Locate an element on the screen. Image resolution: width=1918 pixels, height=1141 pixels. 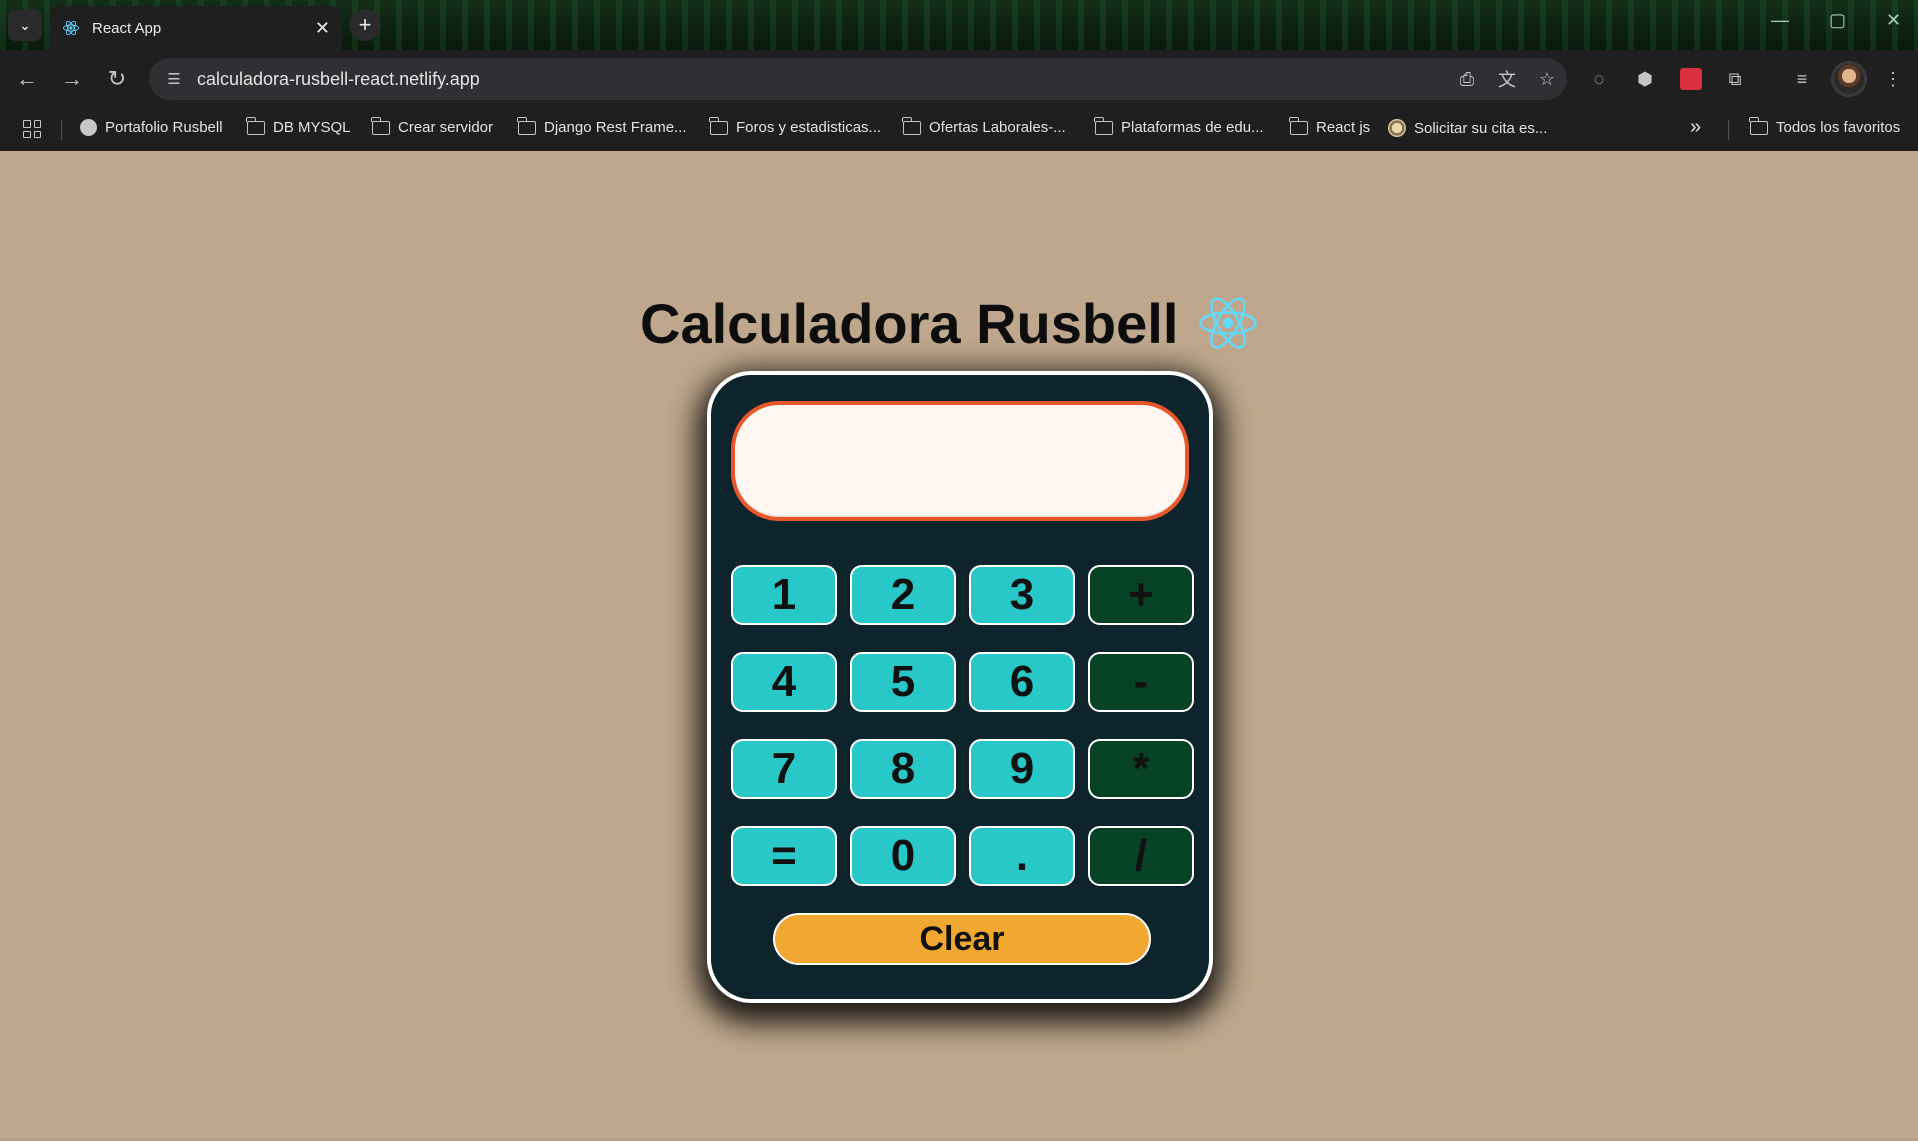
tab-title: React App is located at coordinates (127, 28).